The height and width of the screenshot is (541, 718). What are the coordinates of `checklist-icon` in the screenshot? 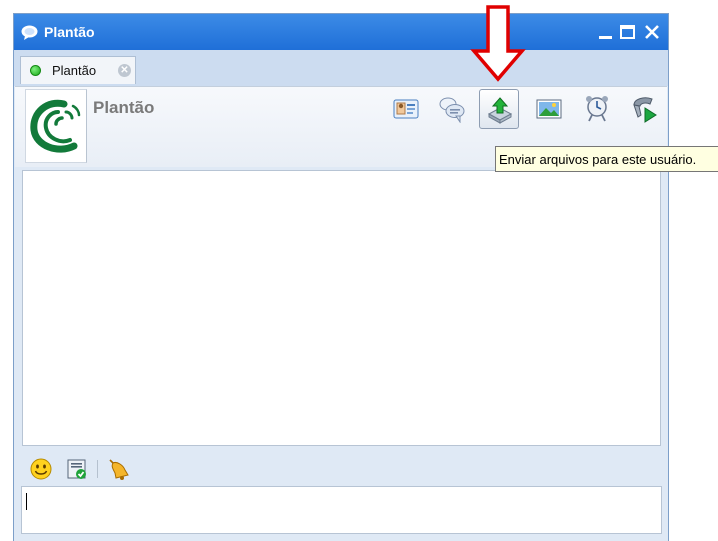 It's located at (76, 469).